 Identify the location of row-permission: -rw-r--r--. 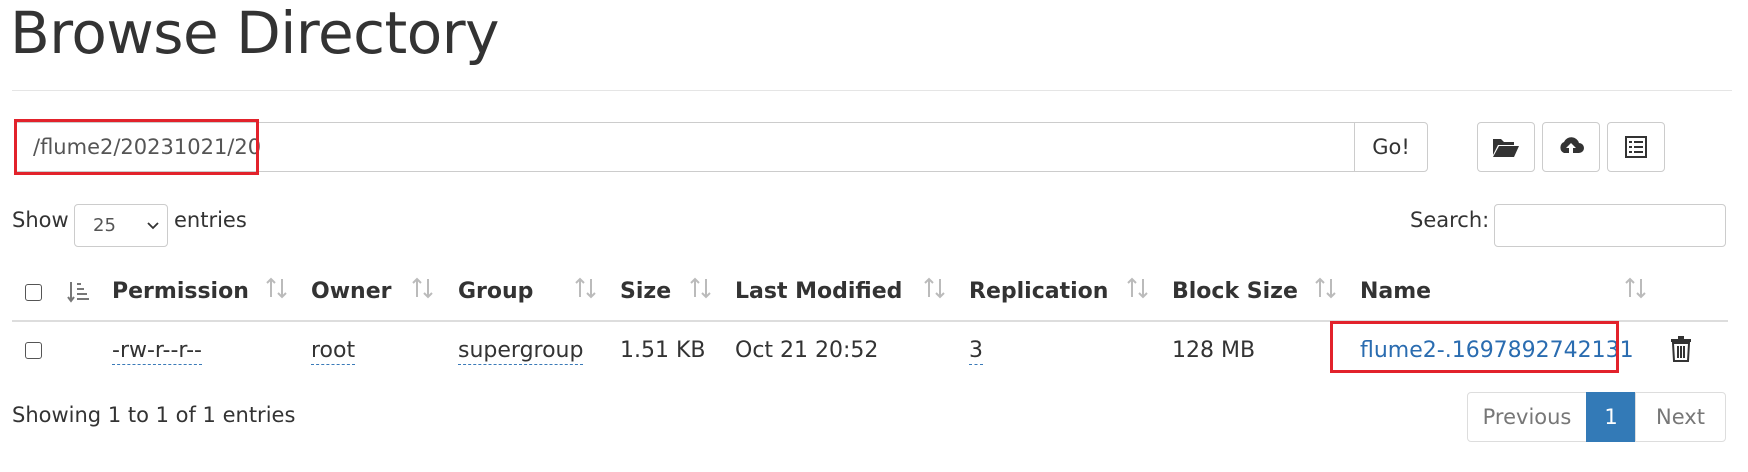
(157, 351).